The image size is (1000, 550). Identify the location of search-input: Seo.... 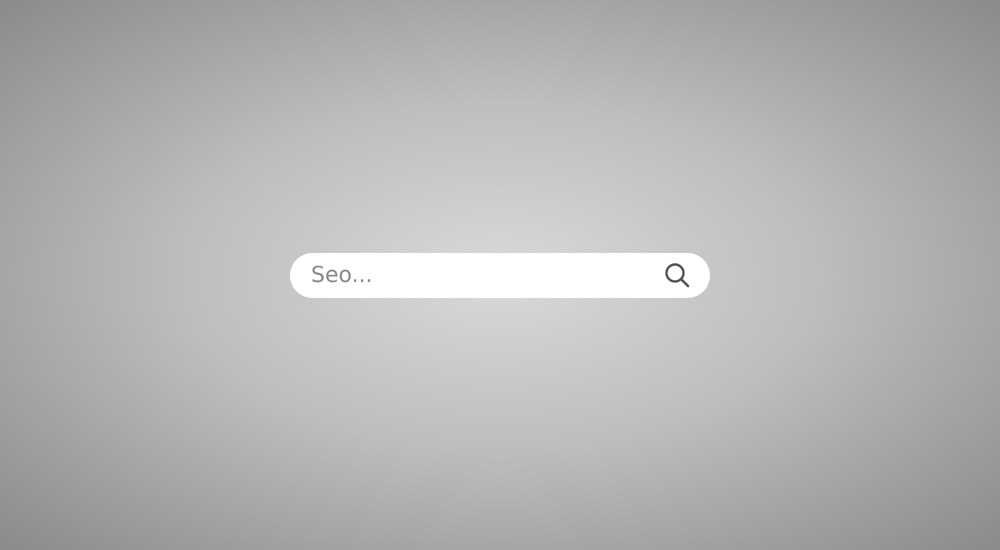
(487, 275).